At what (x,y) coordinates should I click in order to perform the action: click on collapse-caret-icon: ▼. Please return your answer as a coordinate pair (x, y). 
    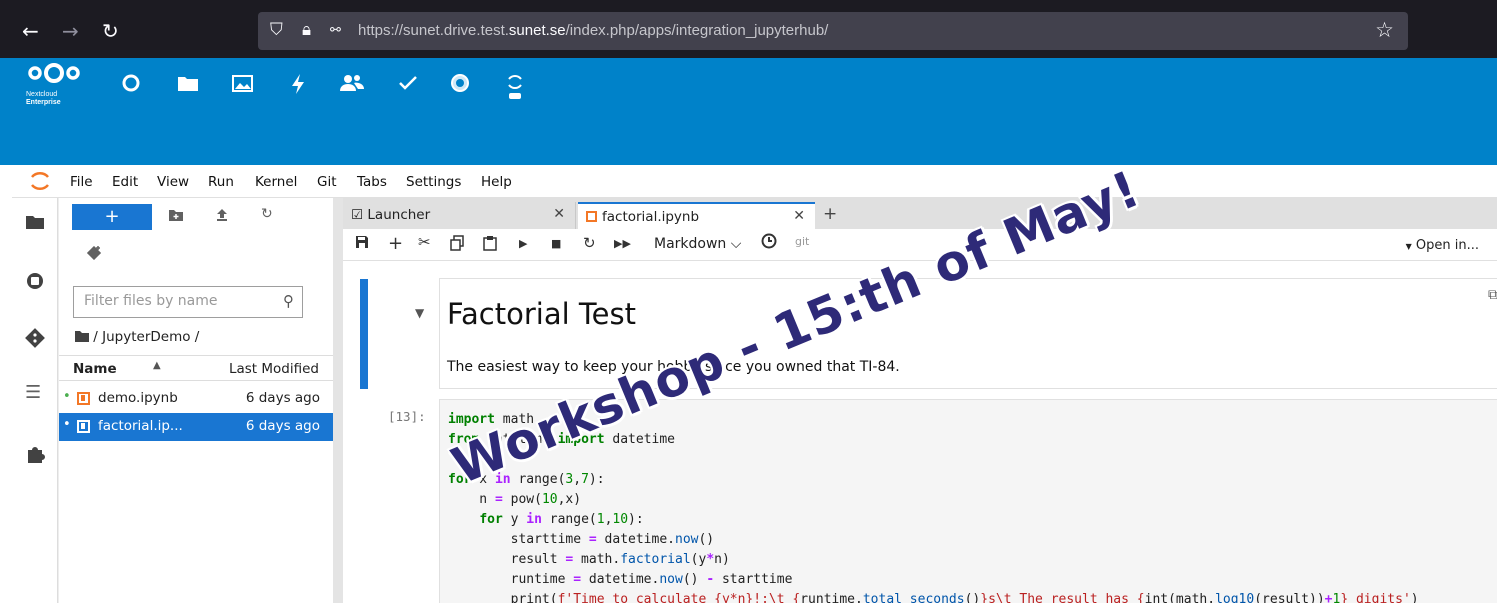
    Looking at the image, I should click on (419, 313).